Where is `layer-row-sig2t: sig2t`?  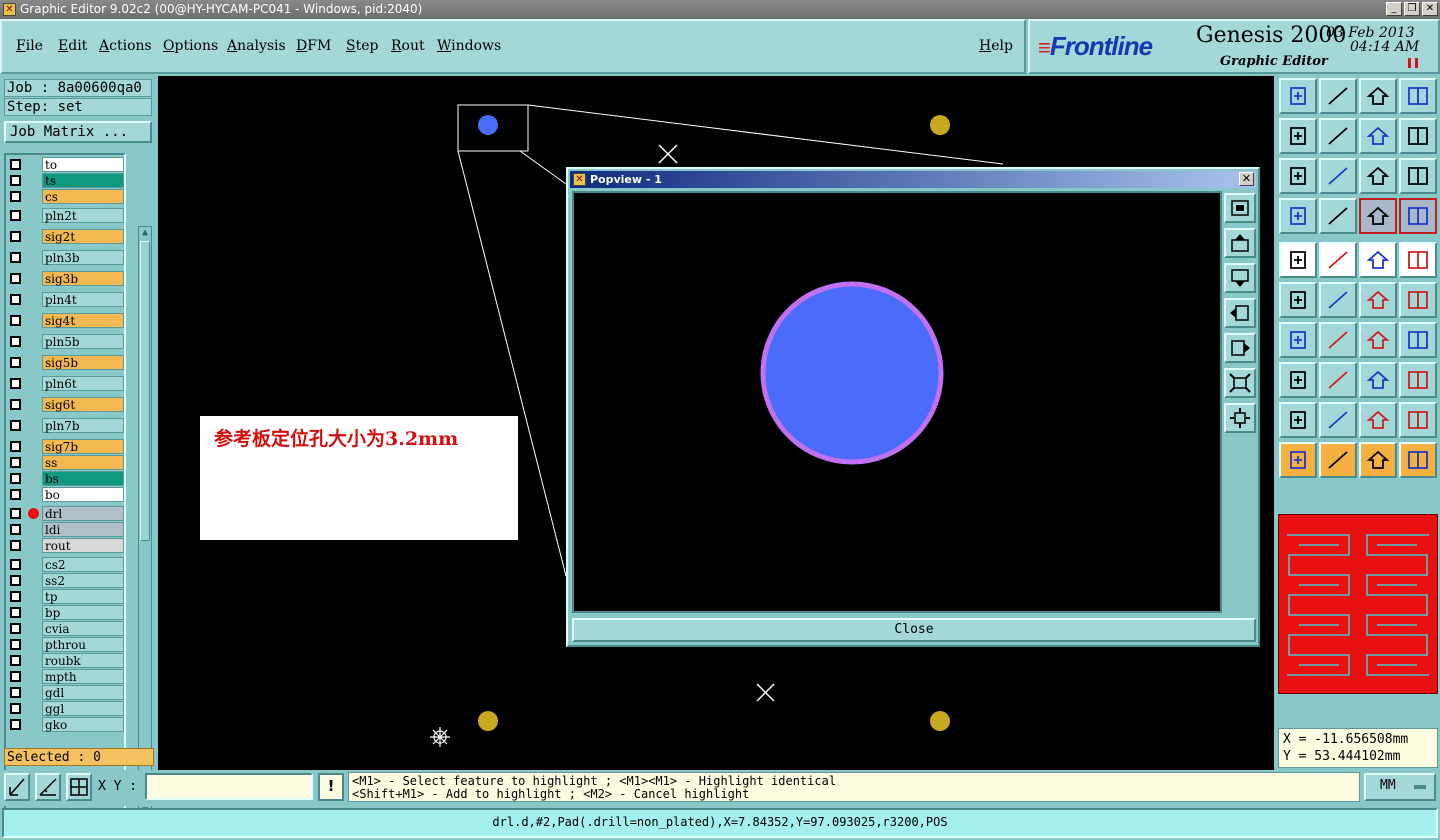 layer-row-sig2t: sig2t is located at coordinates (66, 236).